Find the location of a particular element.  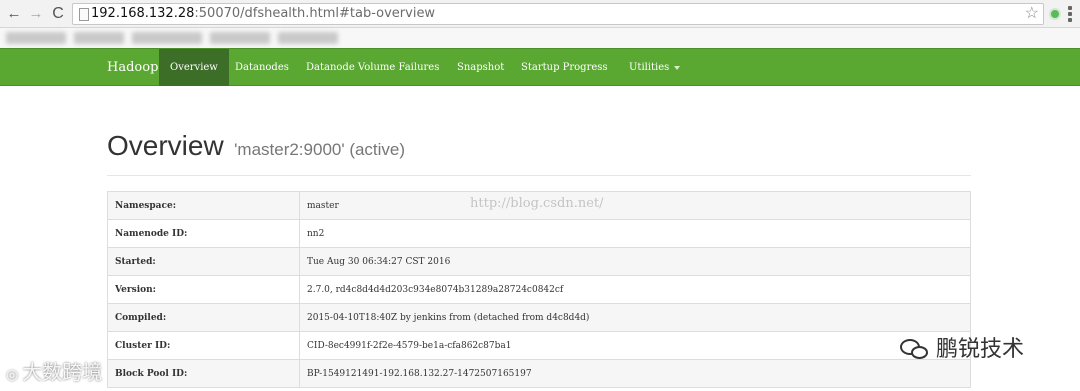

bookmark-star-icon: ☆ is located at coordinates (1032, 14).